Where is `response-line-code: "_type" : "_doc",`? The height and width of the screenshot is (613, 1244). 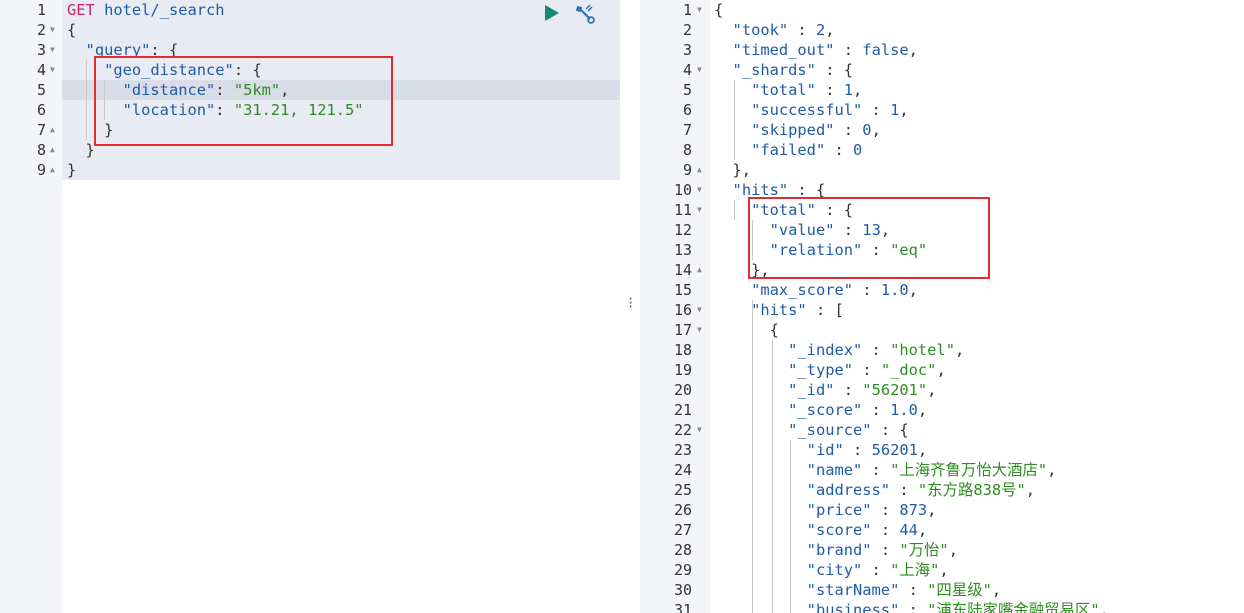 response-line-code: "_type" : "_doc", is located at coordinates (867, 370).